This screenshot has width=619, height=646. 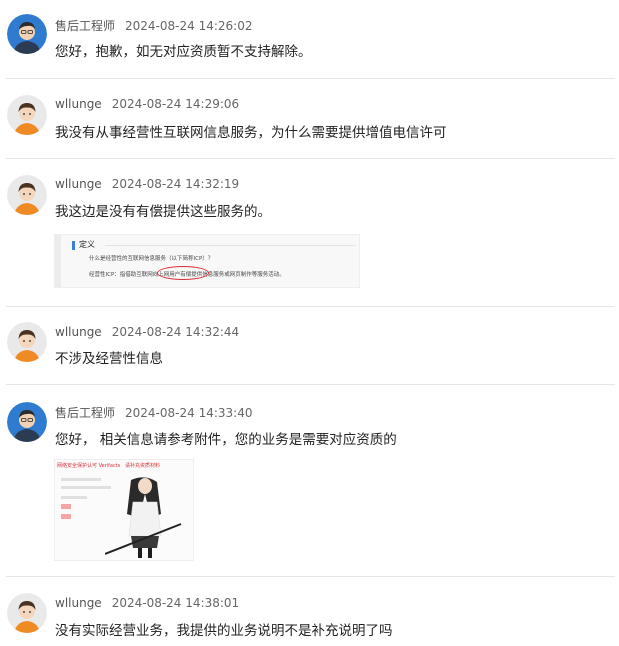 What do you see at coordinates (189, 26) in the screenshot?
I see `timestamp: 2024-08-24 14:26:02` at bounding box center [189, 26].